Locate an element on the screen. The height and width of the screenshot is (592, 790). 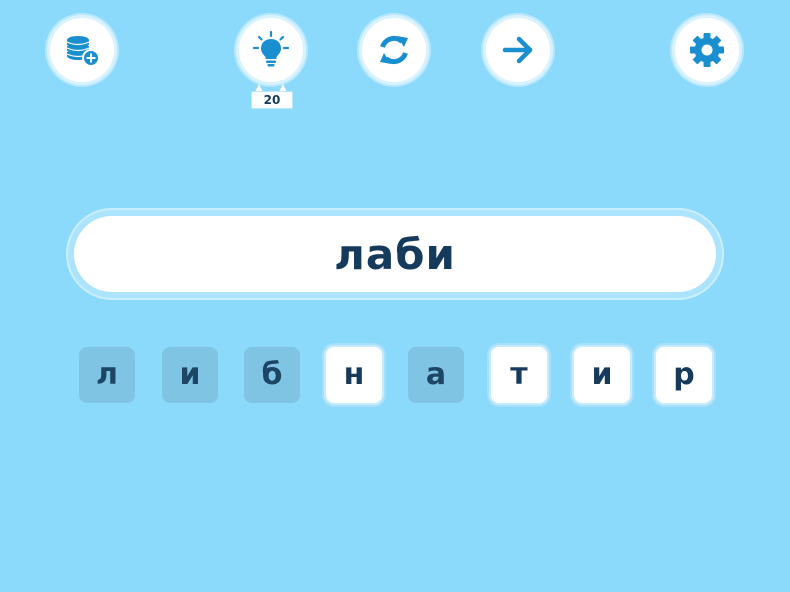
next-button is located at coordinates (518, 50).